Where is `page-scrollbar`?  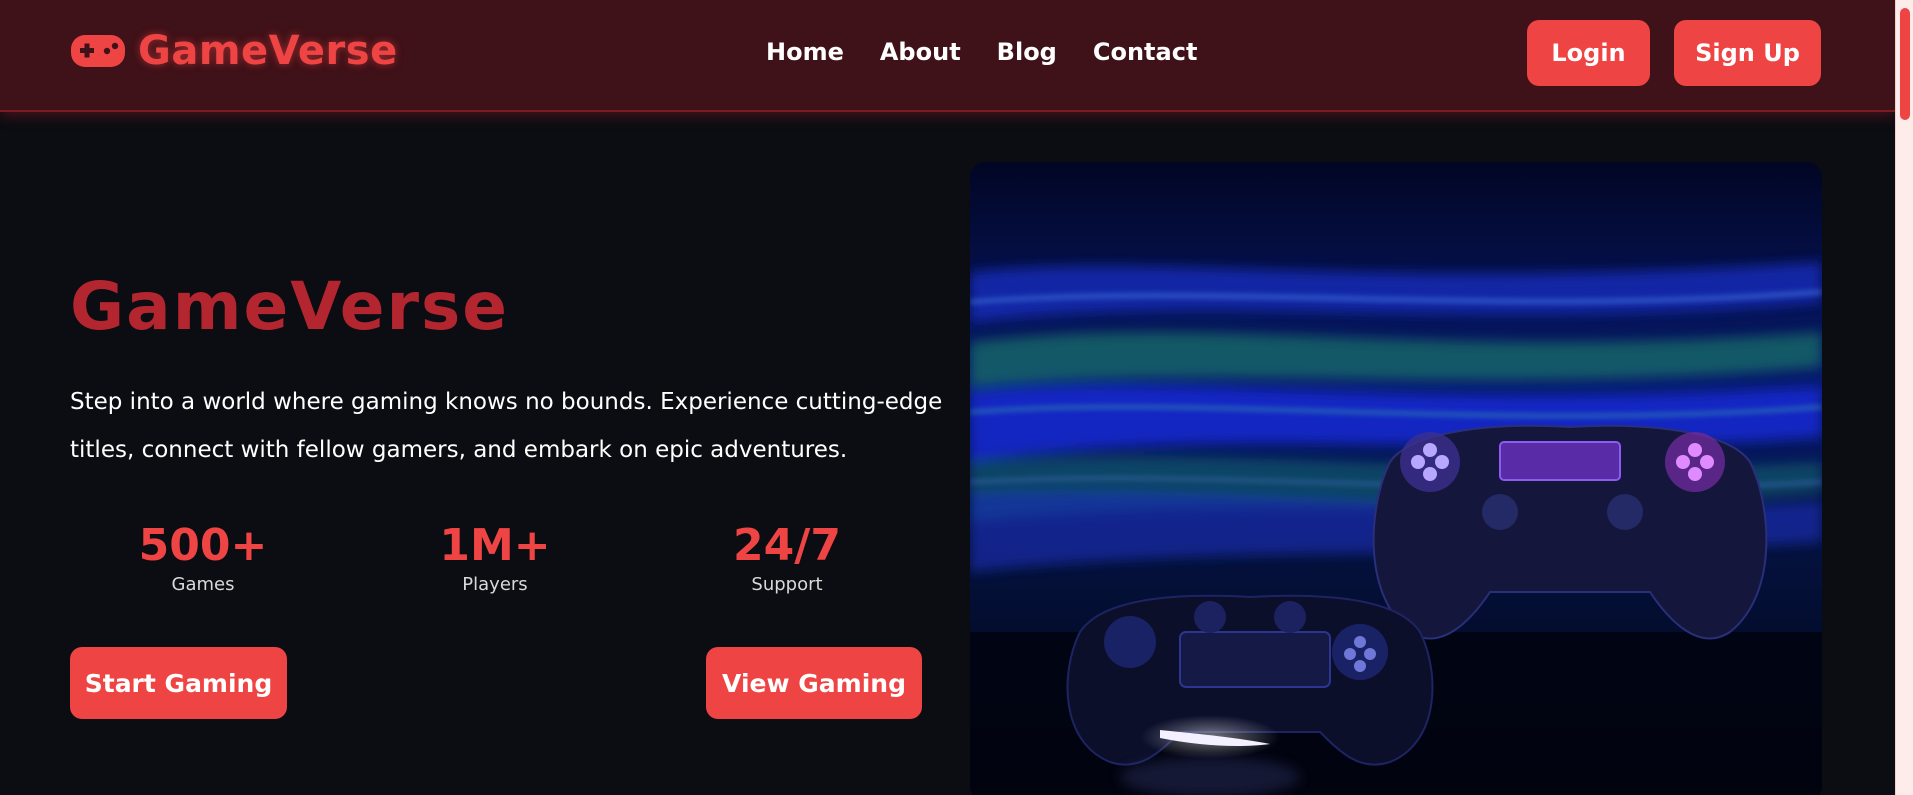 page-scrollbar is located at coordinates (1904, 397).